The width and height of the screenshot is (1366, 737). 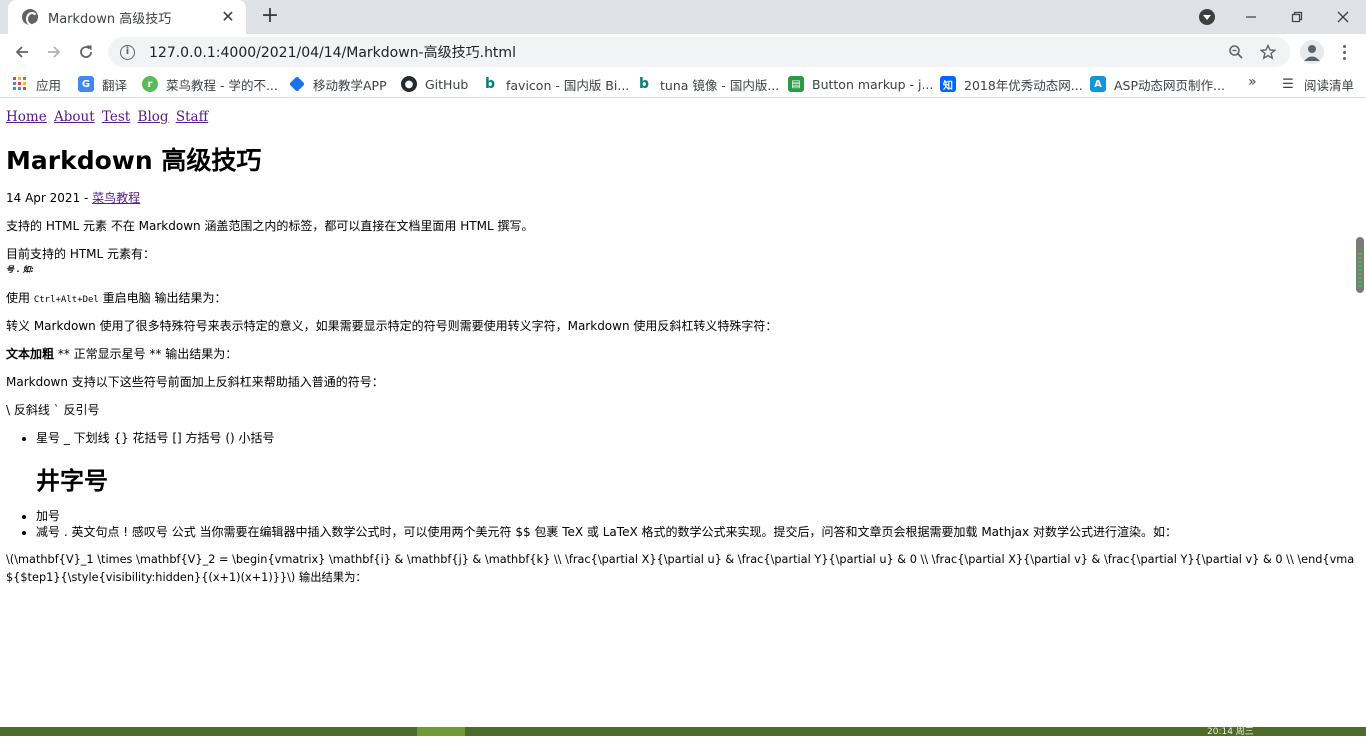 I want to click on translate-icon: G, so click(x=86, y=84).